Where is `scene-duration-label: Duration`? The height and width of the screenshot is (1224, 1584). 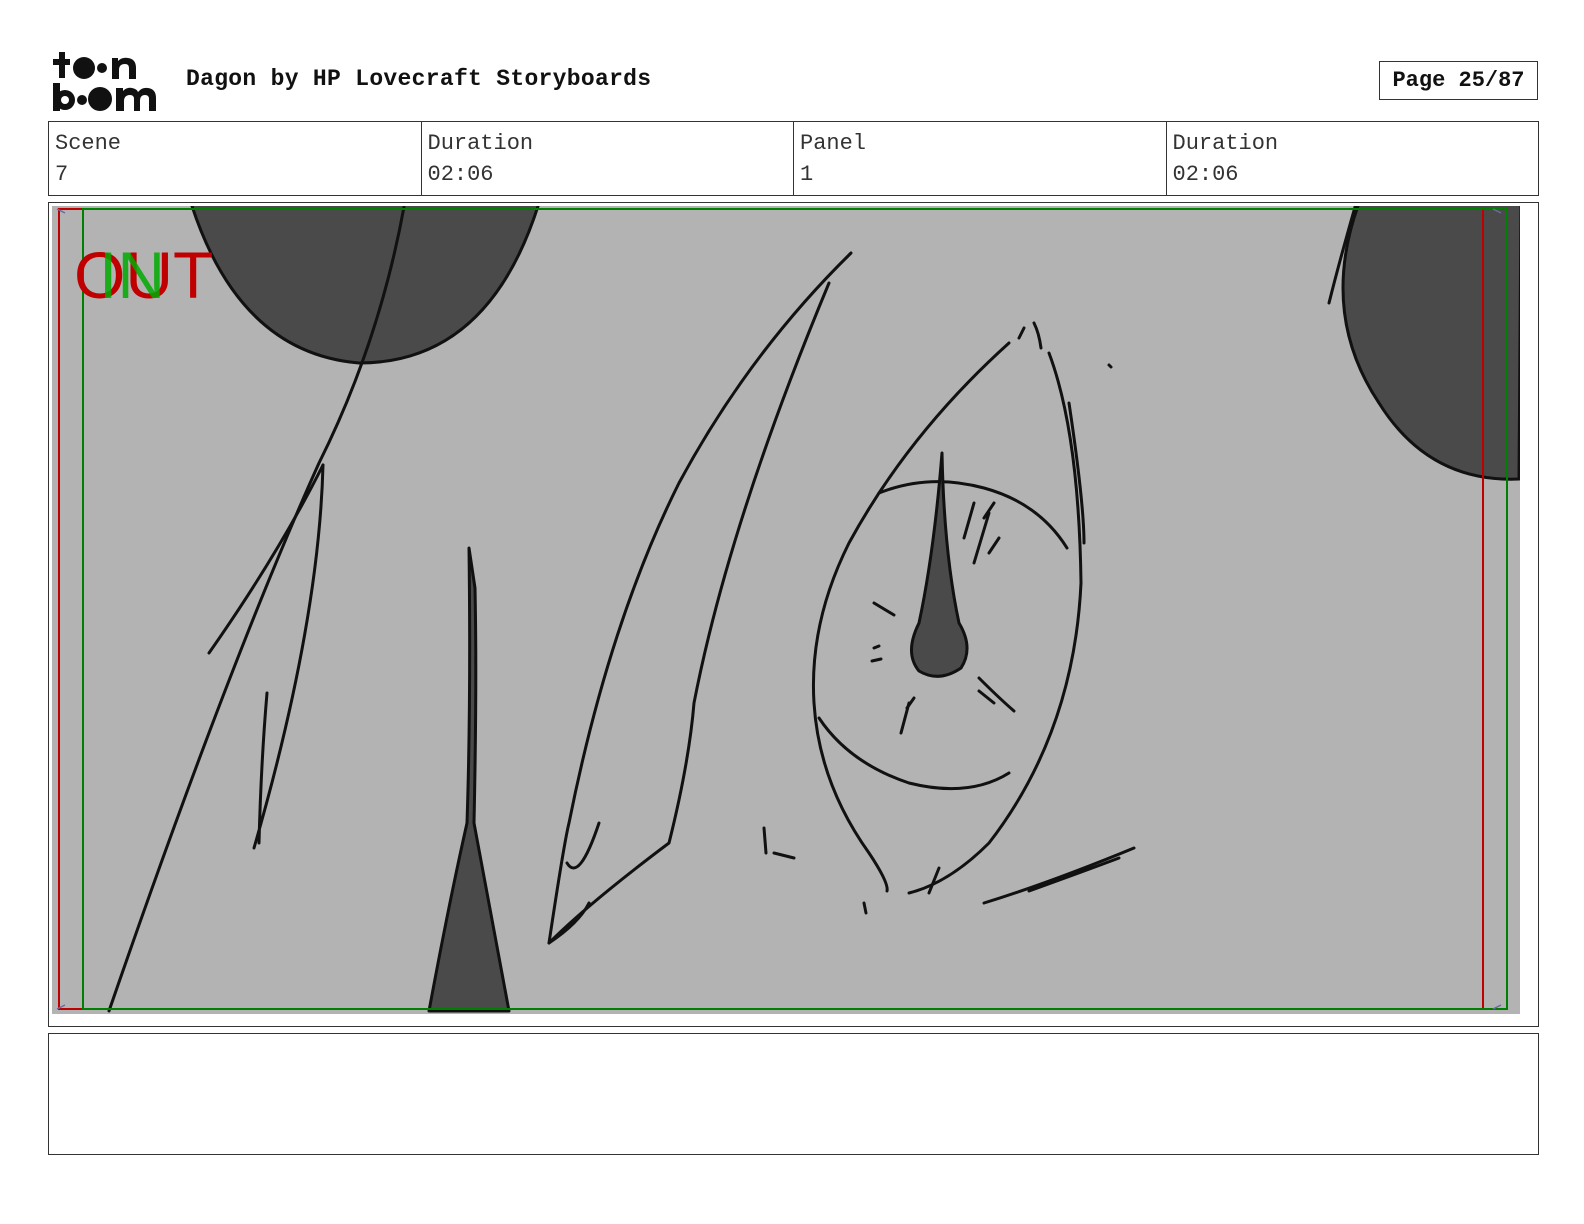 scene-duration-label: Duration is located at coordinates (480, 143).